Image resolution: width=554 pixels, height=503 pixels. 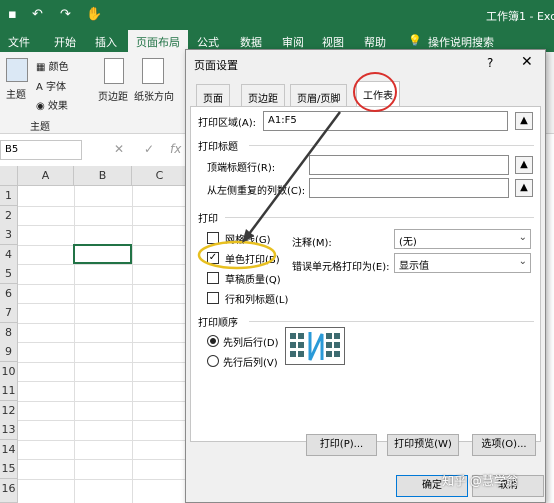 I want to click on print-area-label: 打印区域(A):, so click(x=227, y=123).